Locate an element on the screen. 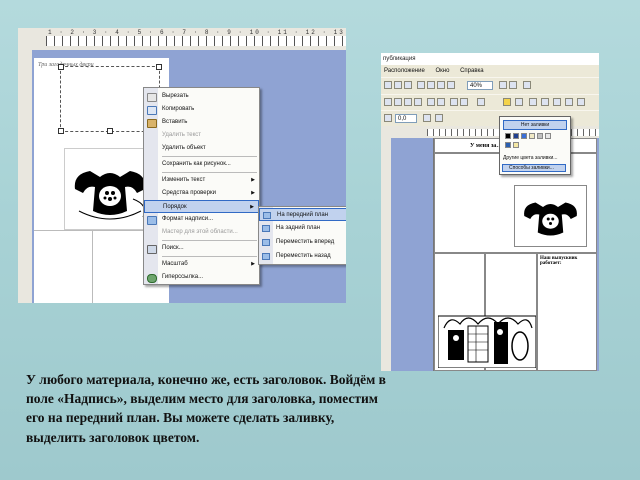 The height and width of the screenshot is (480, 640). menu-item-paste: Вставить is located at coordinates (201, 122).